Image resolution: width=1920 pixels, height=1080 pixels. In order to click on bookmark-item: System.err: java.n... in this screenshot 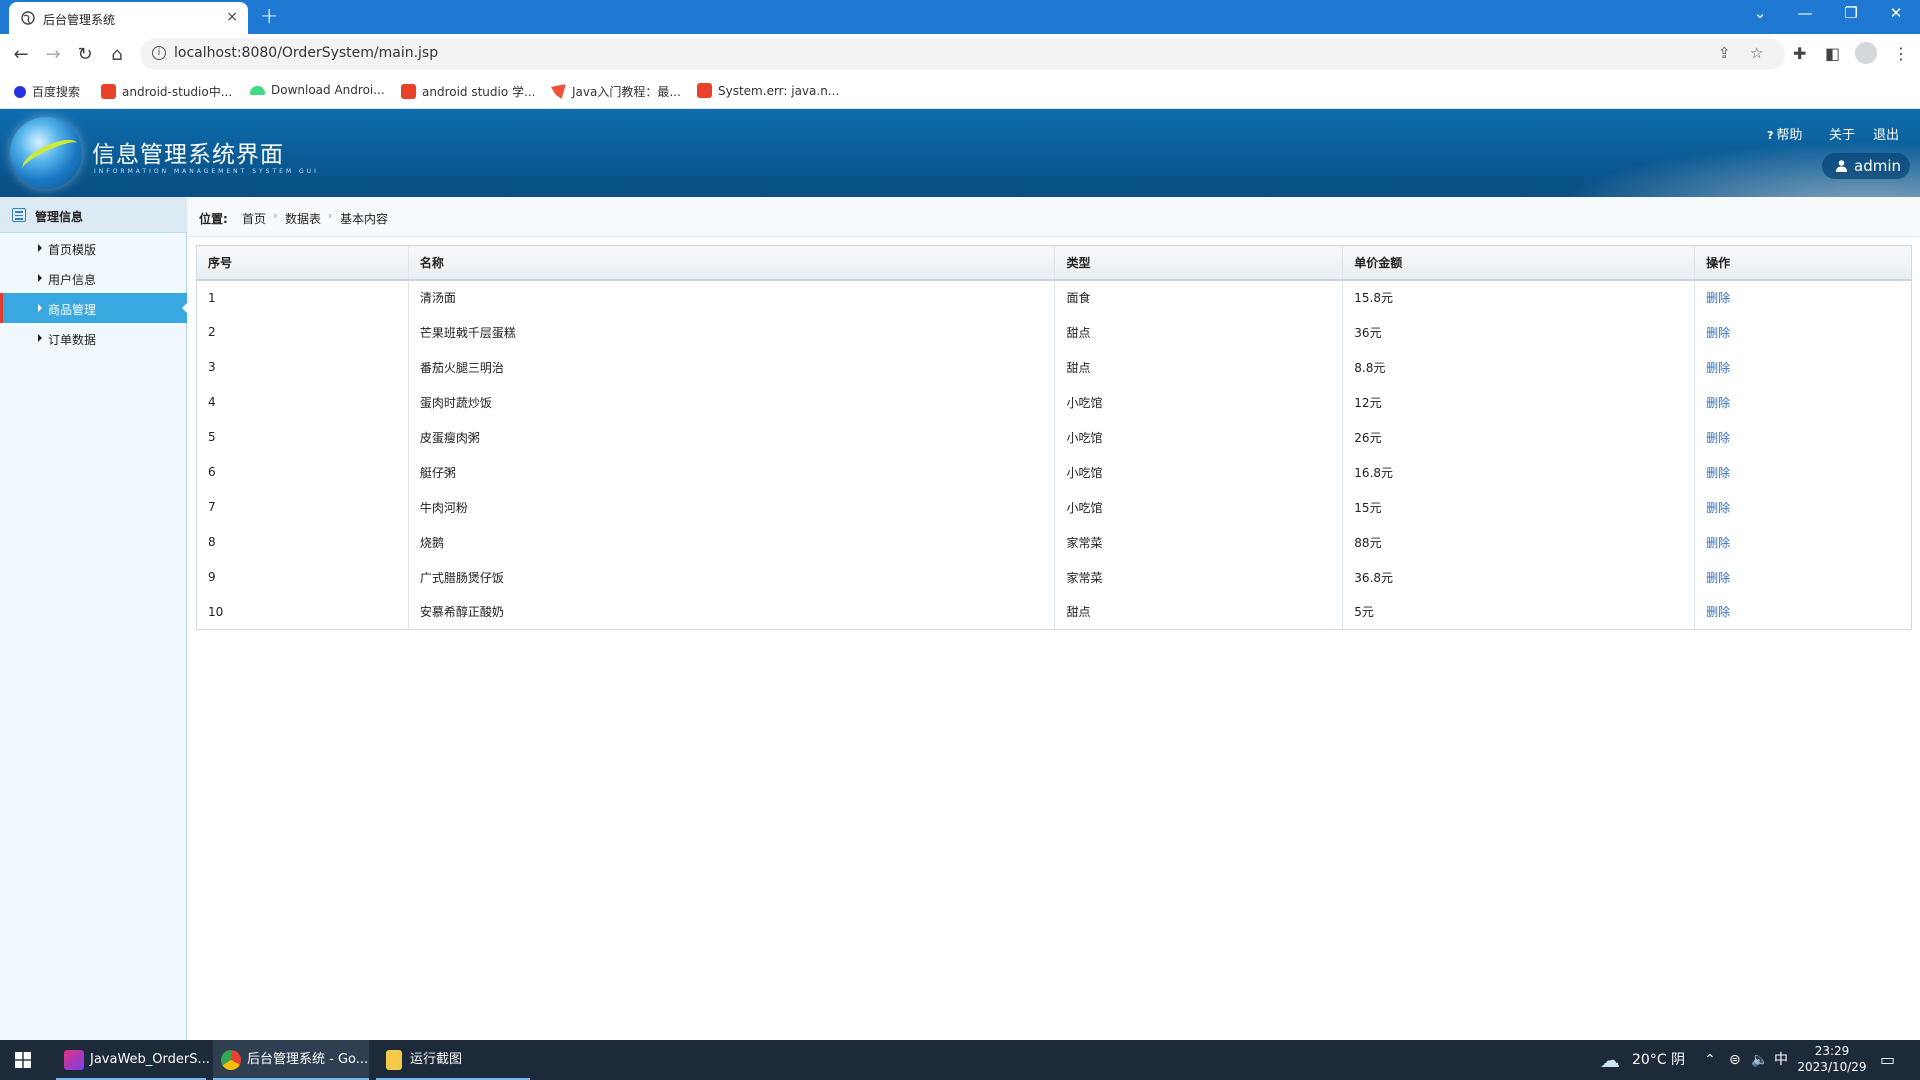, I will do `click(768, 90)`.